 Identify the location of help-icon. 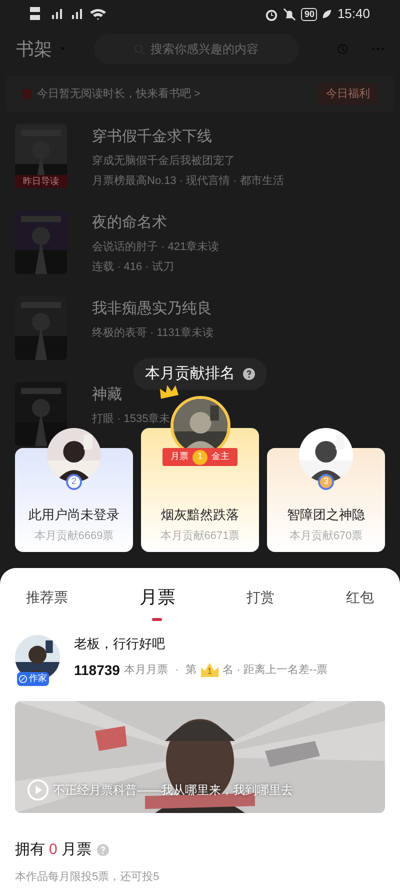
(249, 374).